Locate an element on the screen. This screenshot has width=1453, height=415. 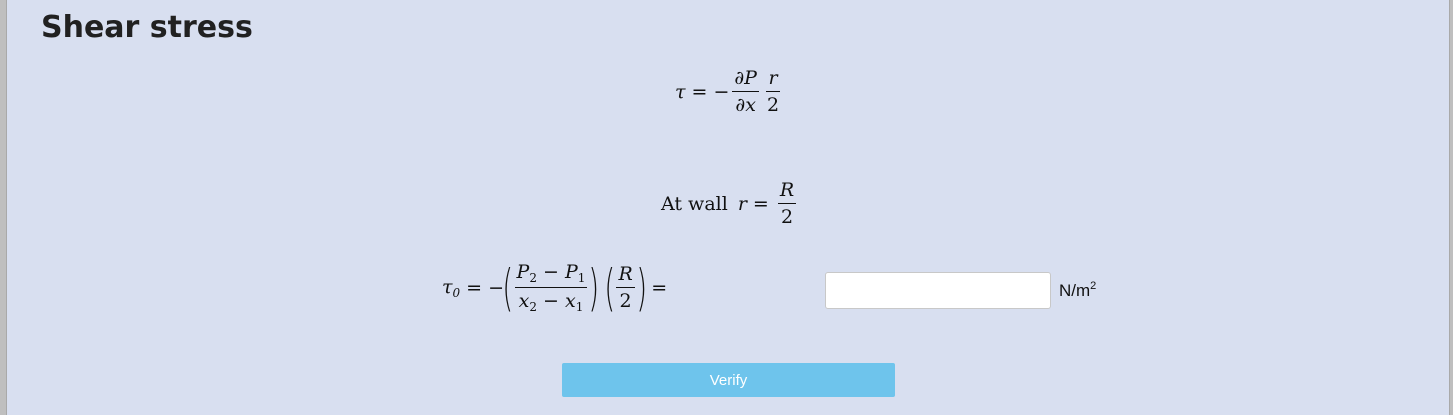
fraction-numerator: P2 − P1 is located at coordinates (551, 275).